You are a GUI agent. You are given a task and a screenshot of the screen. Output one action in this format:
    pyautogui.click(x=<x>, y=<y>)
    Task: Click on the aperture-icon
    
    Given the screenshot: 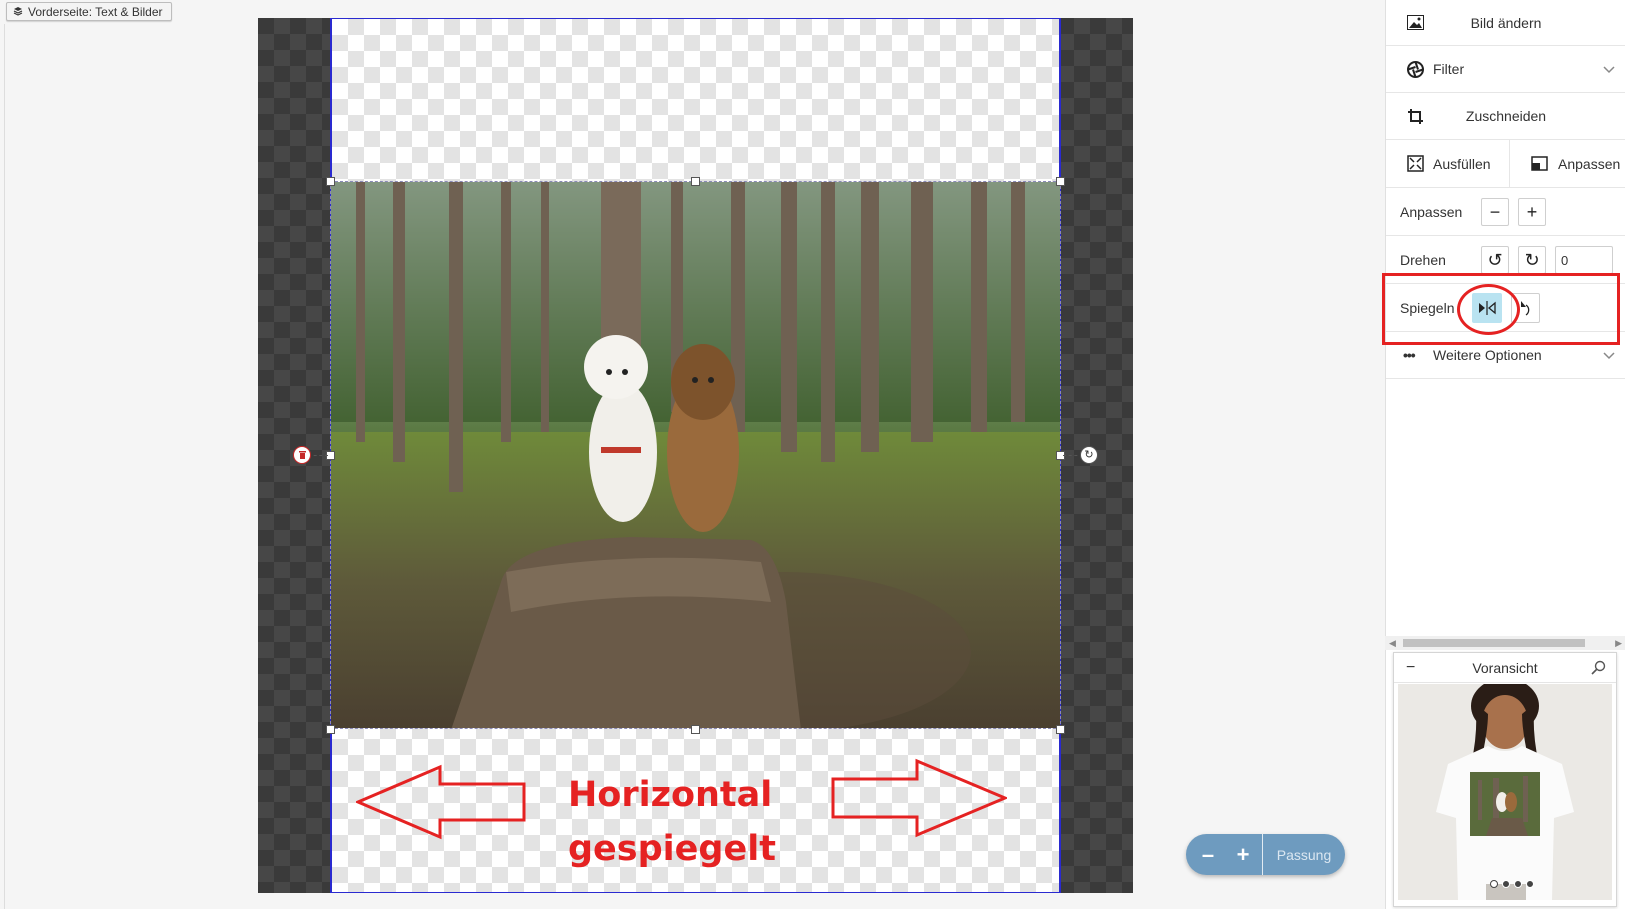 What is the action you would take?
    pyautogui.click(x=1415, y=69)
    